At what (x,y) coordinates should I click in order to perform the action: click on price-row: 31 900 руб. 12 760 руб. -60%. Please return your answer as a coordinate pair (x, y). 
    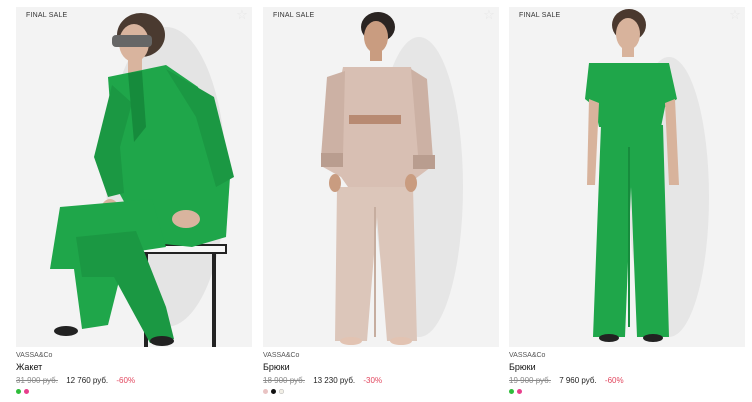
    Looking at the image, I should click on (134, 380).